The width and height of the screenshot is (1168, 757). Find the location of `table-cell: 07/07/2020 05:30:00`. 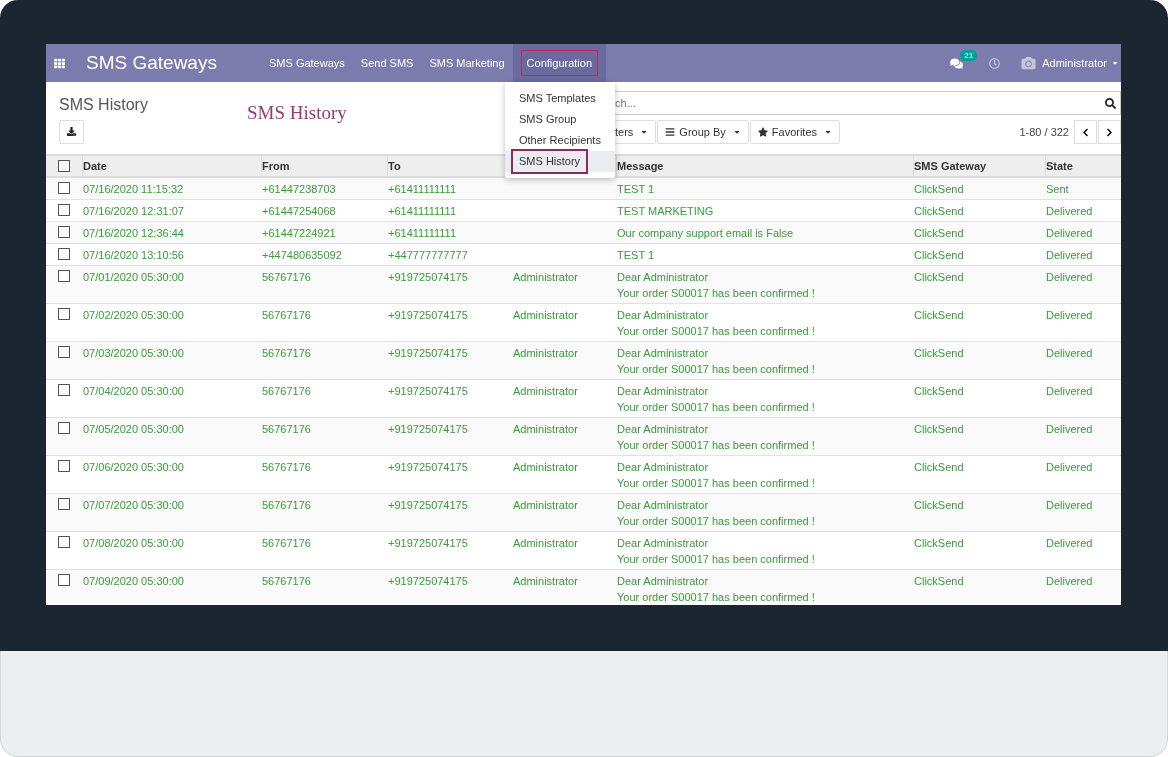

table-cell: 07/07/2020 05:30:00 is located at coordinates (133, 505).